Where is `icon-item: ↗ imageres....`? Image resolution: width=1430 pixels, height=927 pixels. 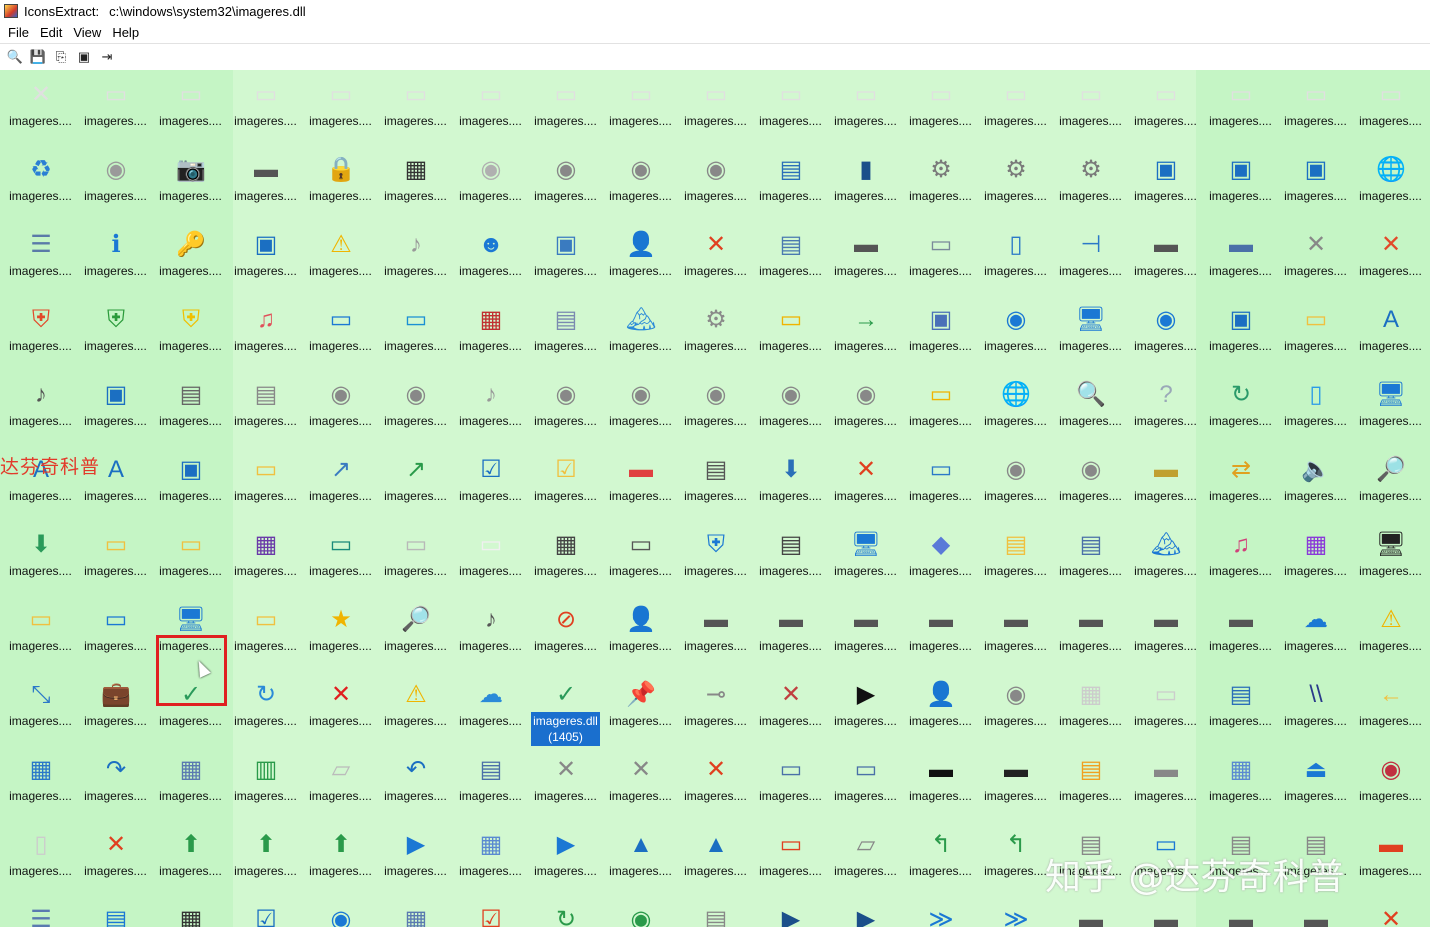 icon-item: ↗ imageres.... is located at coordinates (415, 477).